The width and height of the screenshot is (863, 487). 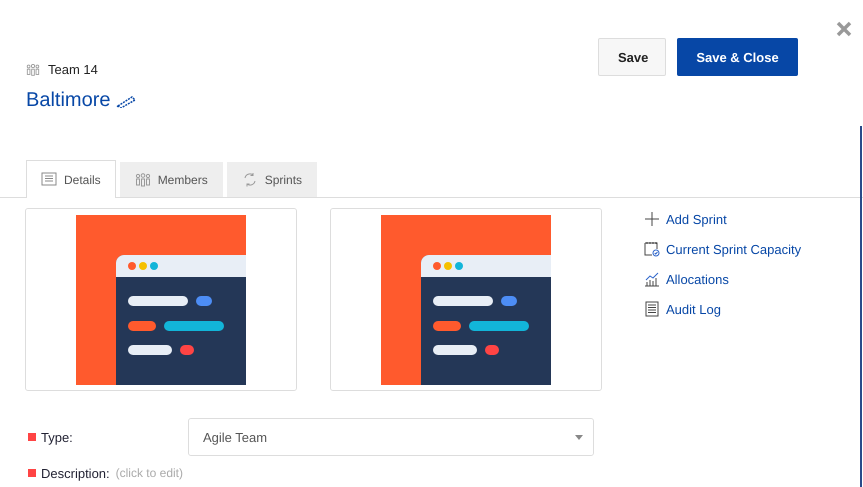 What do you see at coordinates (723, 249) in the screenshot?
I see `action-link: Current Sprint Capacity` at bounding box center [723, 249].